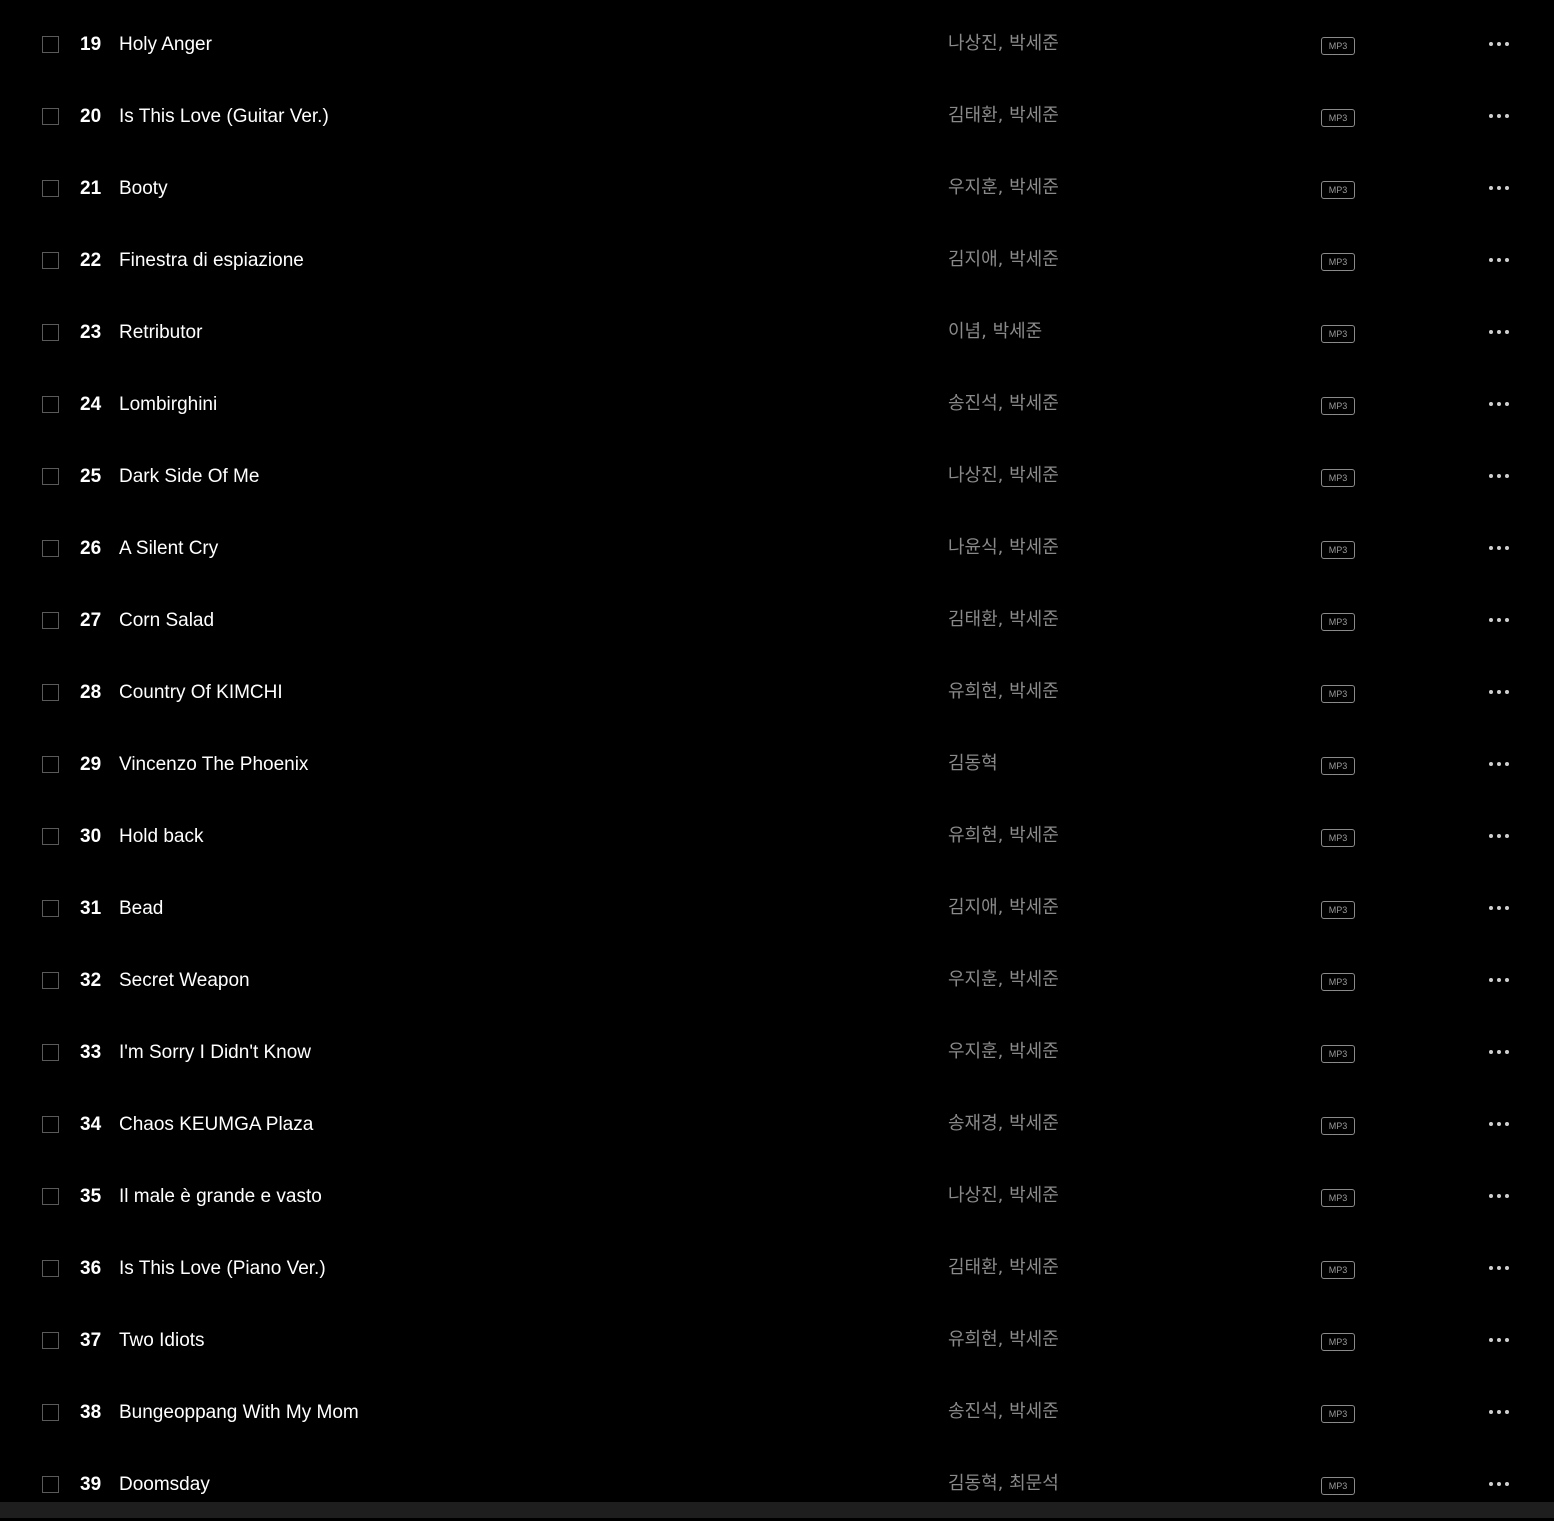  What do you see at coordinates (165, 45) in the screenshot?
I see `track-title: Holy Anger` at bounding box center [165, 45].